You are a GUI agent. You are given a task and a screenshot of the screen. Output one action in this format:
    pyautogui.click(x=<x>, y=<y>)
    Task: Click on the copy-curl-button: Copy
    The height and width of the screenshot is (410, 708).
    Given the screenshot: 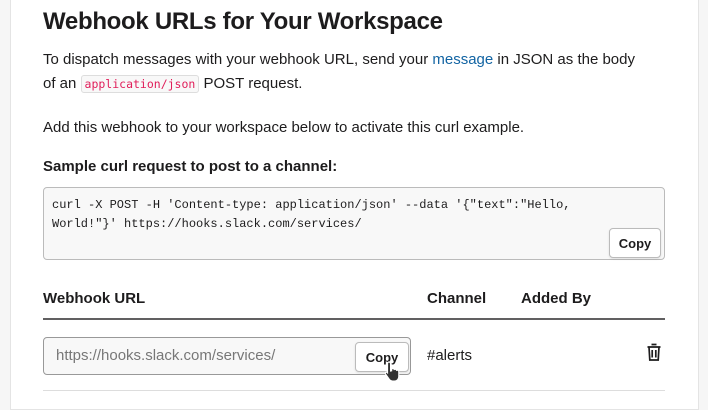 What is the action you would take?
    pyautogui.click(x=635, y=243)
    